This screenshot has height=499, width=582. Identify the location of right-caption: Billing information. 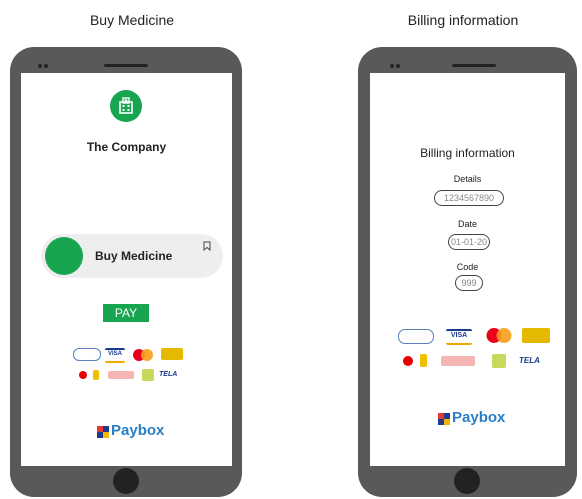
(463, 20).